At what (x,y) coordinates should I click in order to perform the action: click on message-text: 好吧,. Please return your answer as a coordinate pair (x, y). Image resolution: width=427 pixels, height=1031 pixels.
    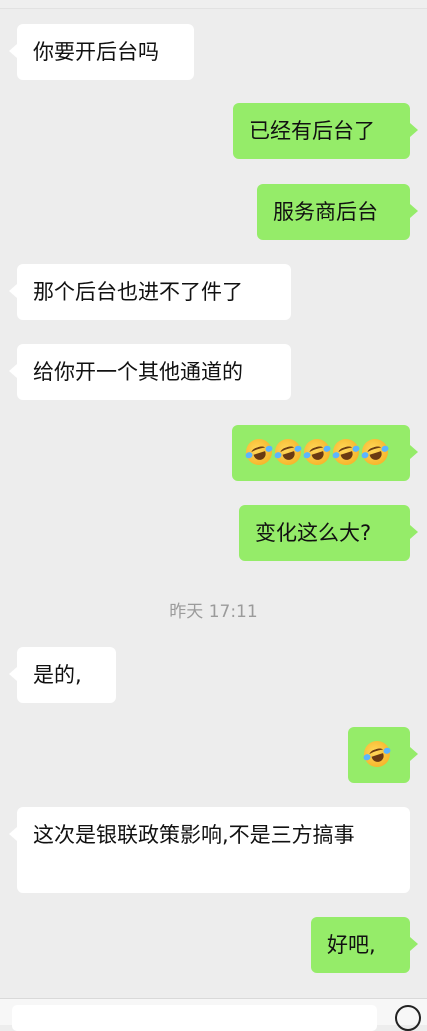
    Looking at the image, I should click on (351, 945).